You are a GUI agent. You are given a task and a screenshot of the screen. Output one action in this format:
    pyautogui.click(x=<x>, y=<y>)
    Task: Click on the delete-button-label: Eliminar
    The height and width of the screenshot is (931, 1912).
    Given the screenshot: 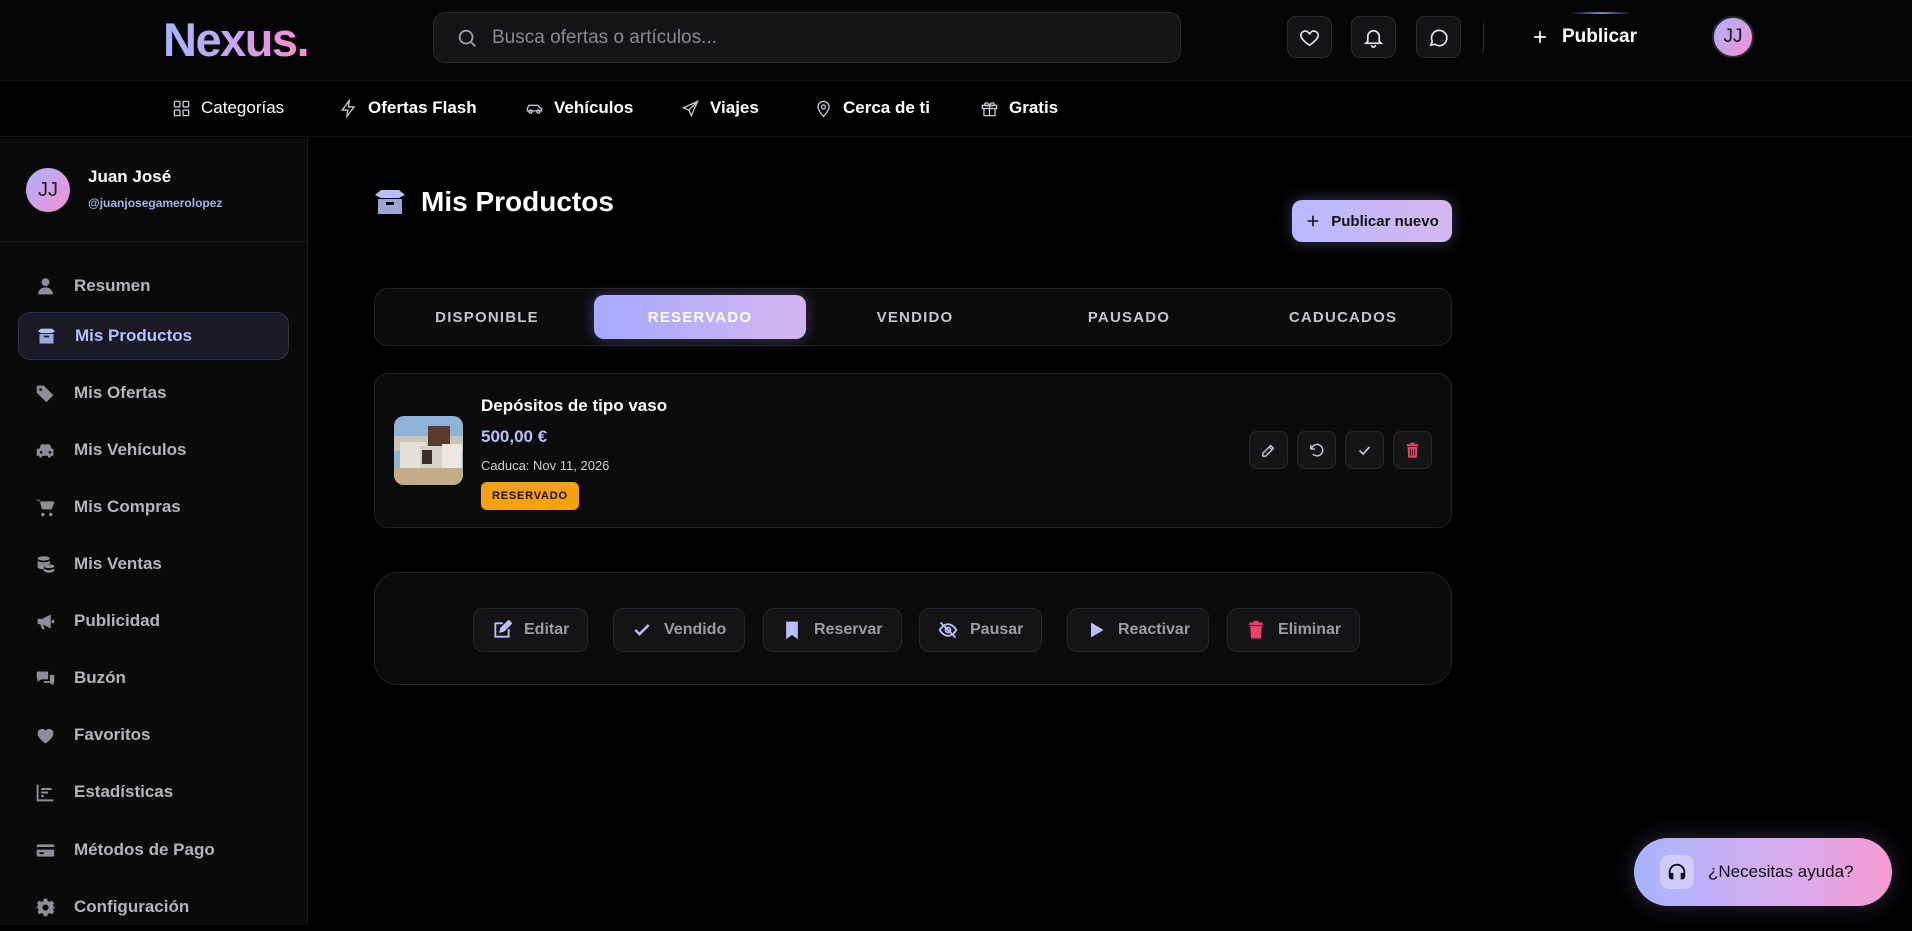 What is the action you would take?
    pyautogui.click(x=1310, y=629)
    